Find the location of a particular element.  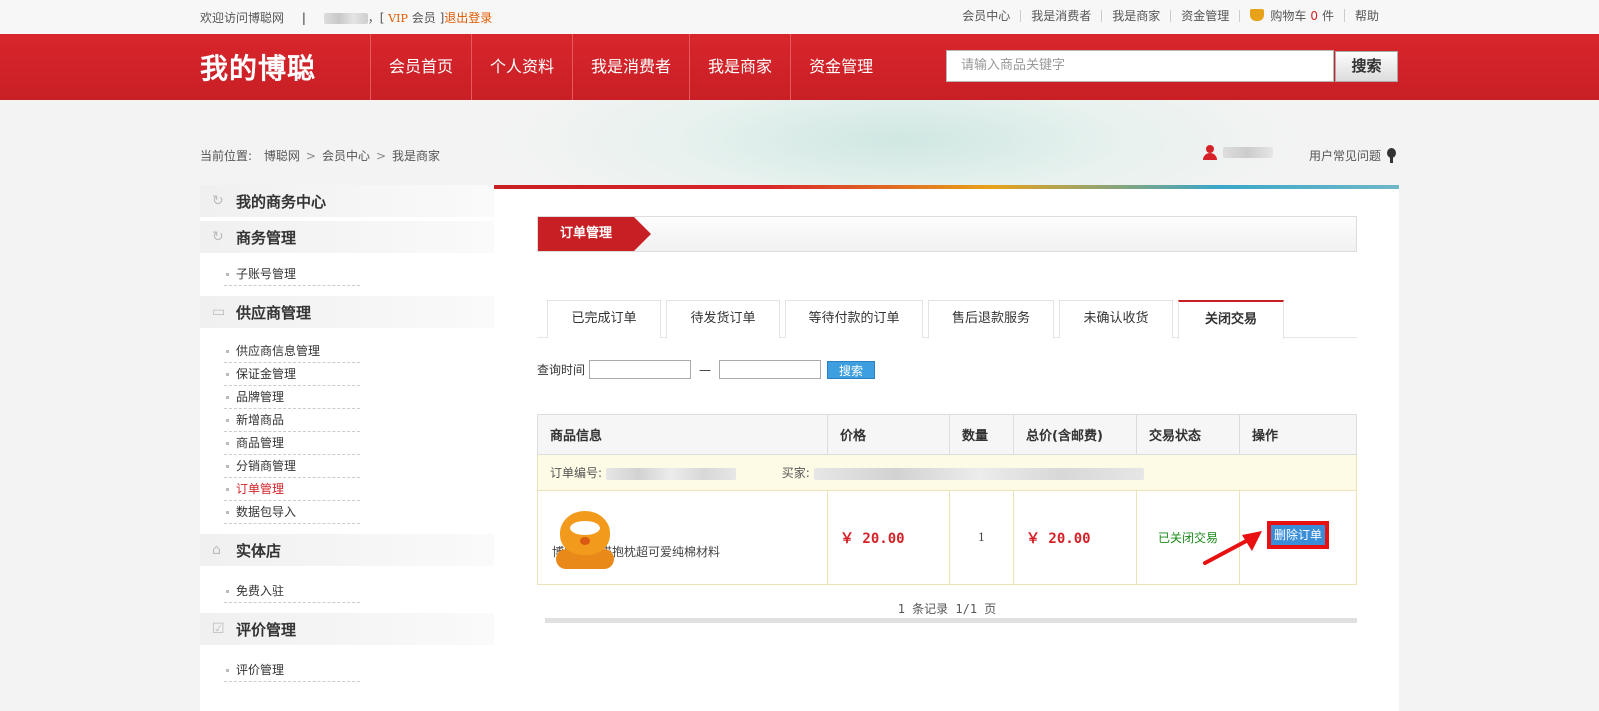

sidebar-item-sub-account: 子账号管理 is located at coordinates (292, 274).